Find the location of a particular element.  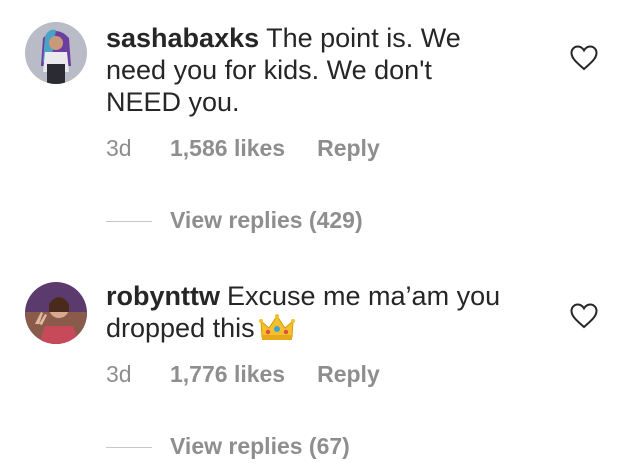

view-replies-label: View replies (429) is located at coordinates (266, 220).